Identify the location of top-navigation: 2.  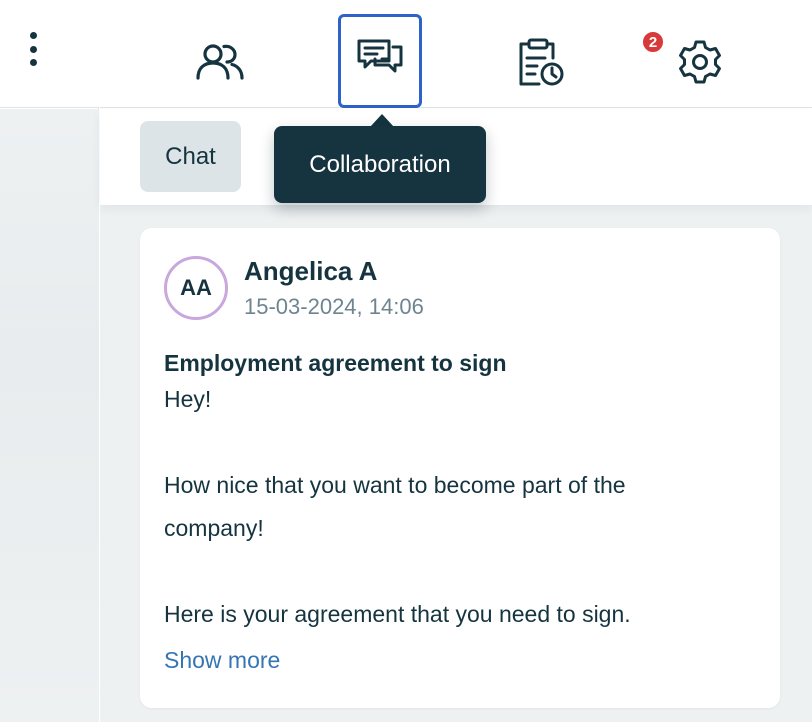
(456, 54).